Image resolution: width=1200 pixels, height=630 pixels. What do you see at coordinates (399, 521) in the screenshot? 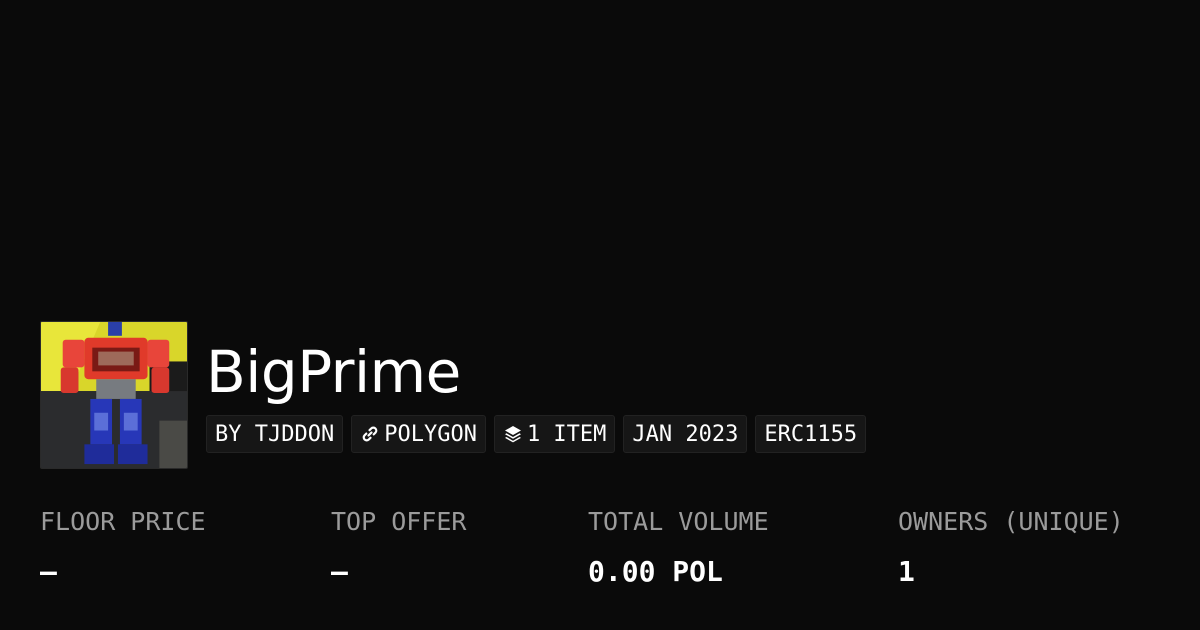
I see `top-offer-label: TOP OFFER` at bounding box center [399, 521].